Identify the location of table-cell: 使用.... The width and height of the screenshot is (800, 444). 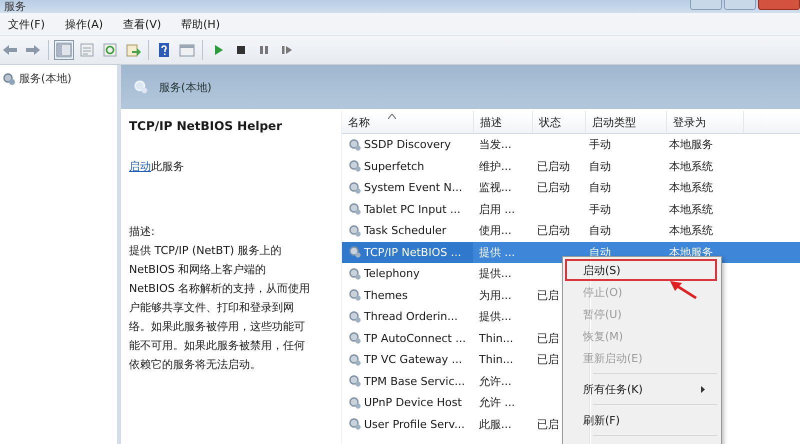
(495, 230).